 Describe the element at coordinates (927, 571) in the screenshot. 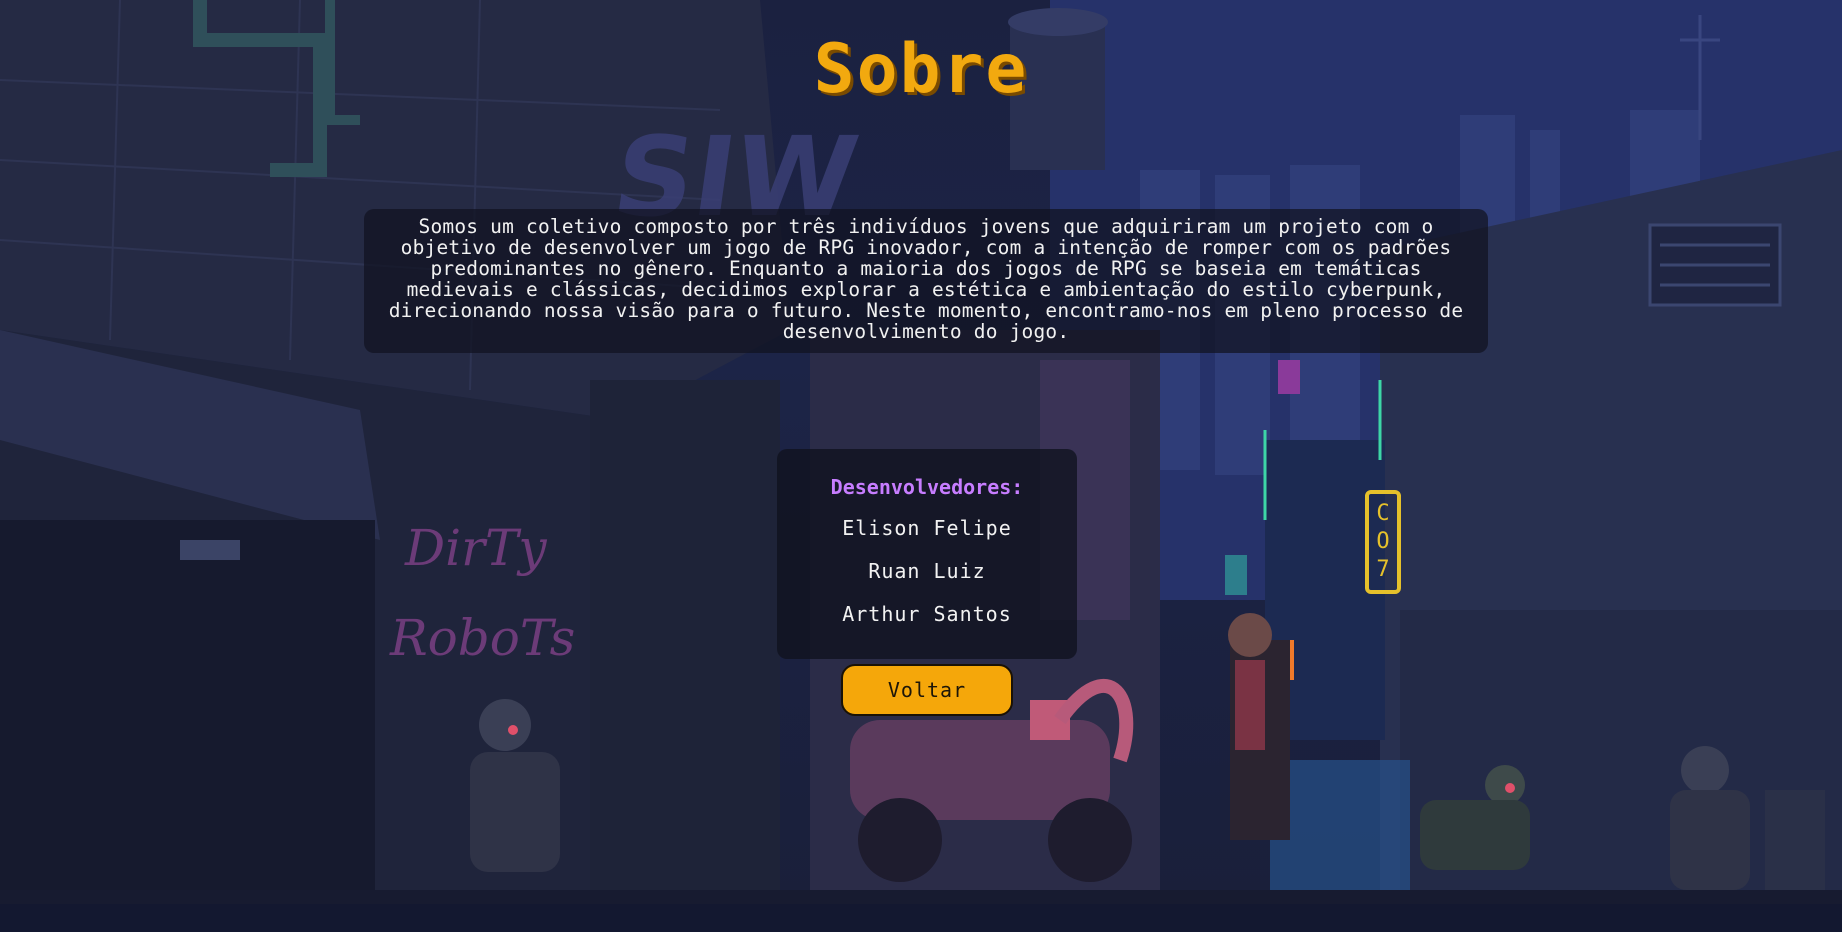

I see `developer-name: Ruan Luiz` at that location.